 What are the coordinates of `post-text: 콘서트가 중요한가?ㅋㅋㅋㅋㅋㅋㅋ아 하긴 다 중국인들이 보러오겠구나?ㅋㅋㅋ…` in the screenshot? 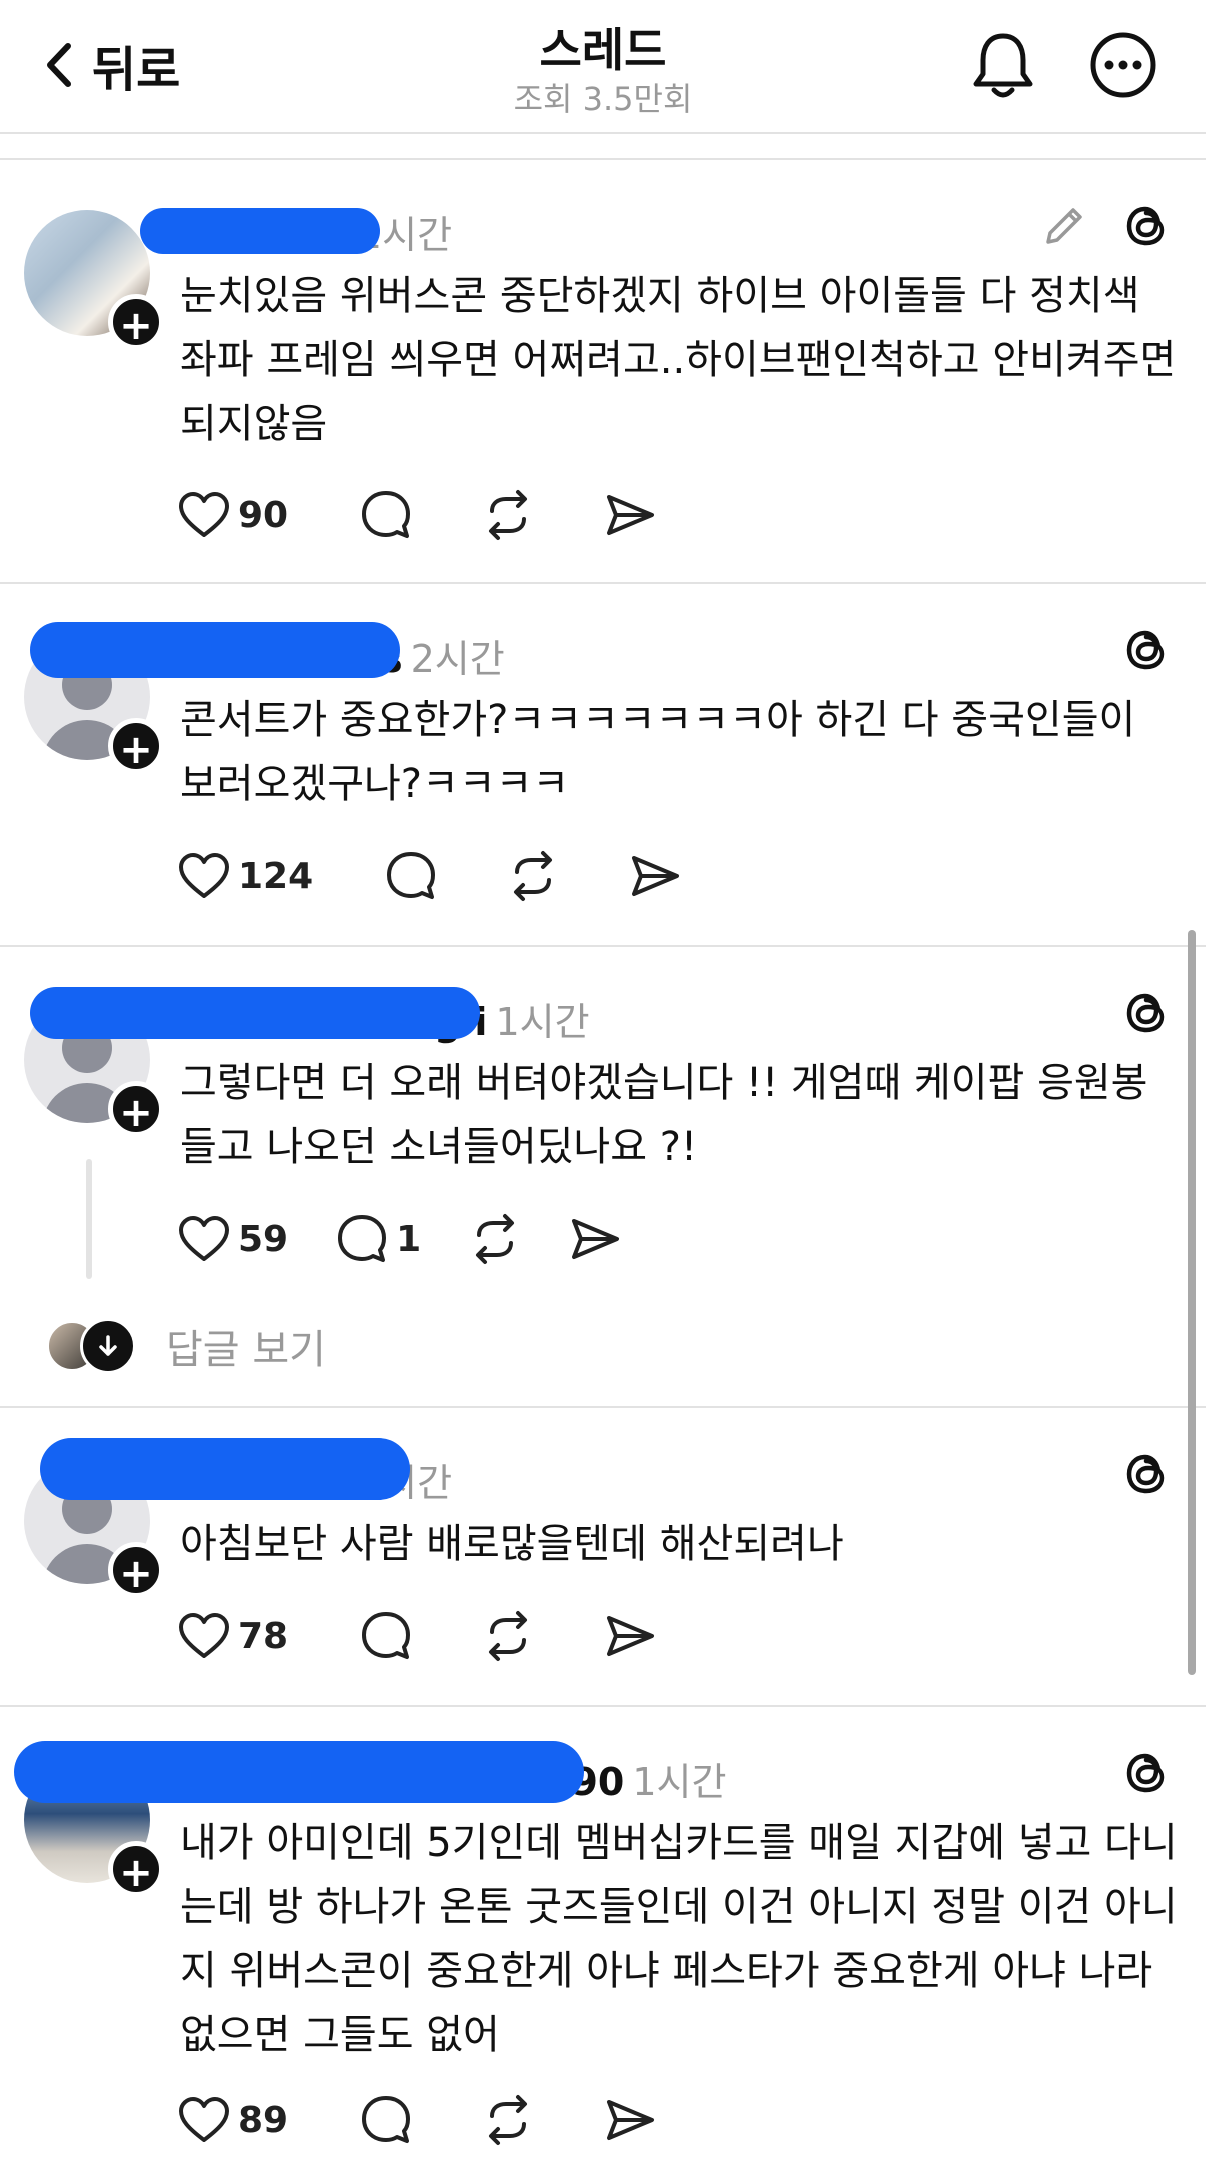 It's located at (658, 752).